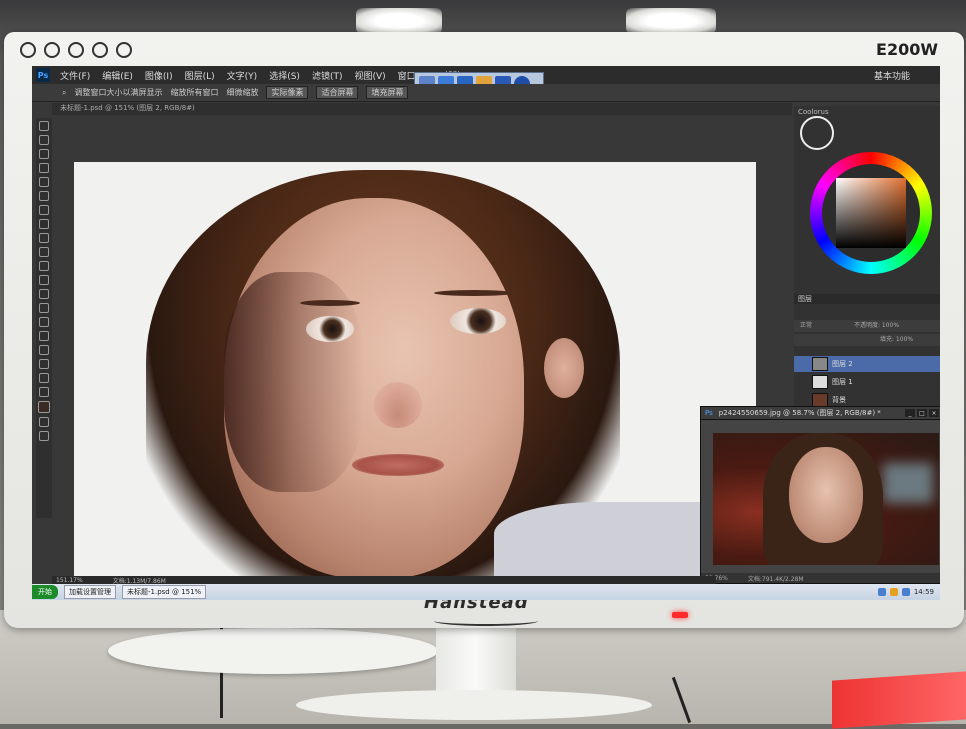  I want to click on menu-filter: 滤镜(T), so click(327, 75).